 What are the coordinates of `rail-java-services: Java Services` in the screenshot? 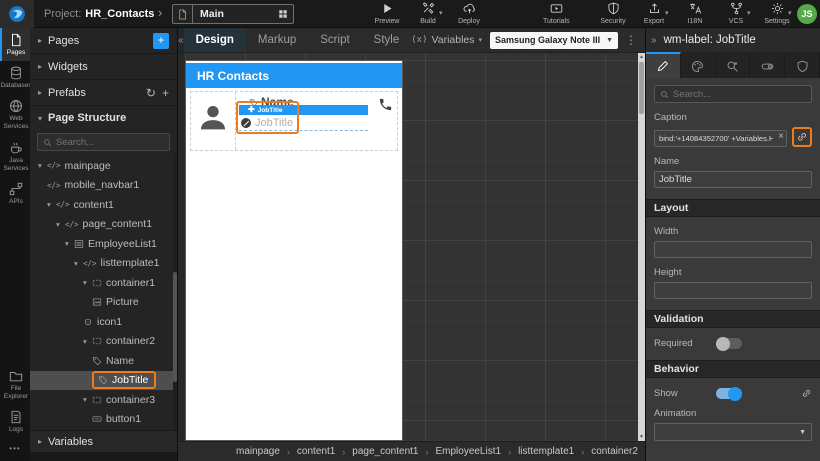 It's located at (15, 156).